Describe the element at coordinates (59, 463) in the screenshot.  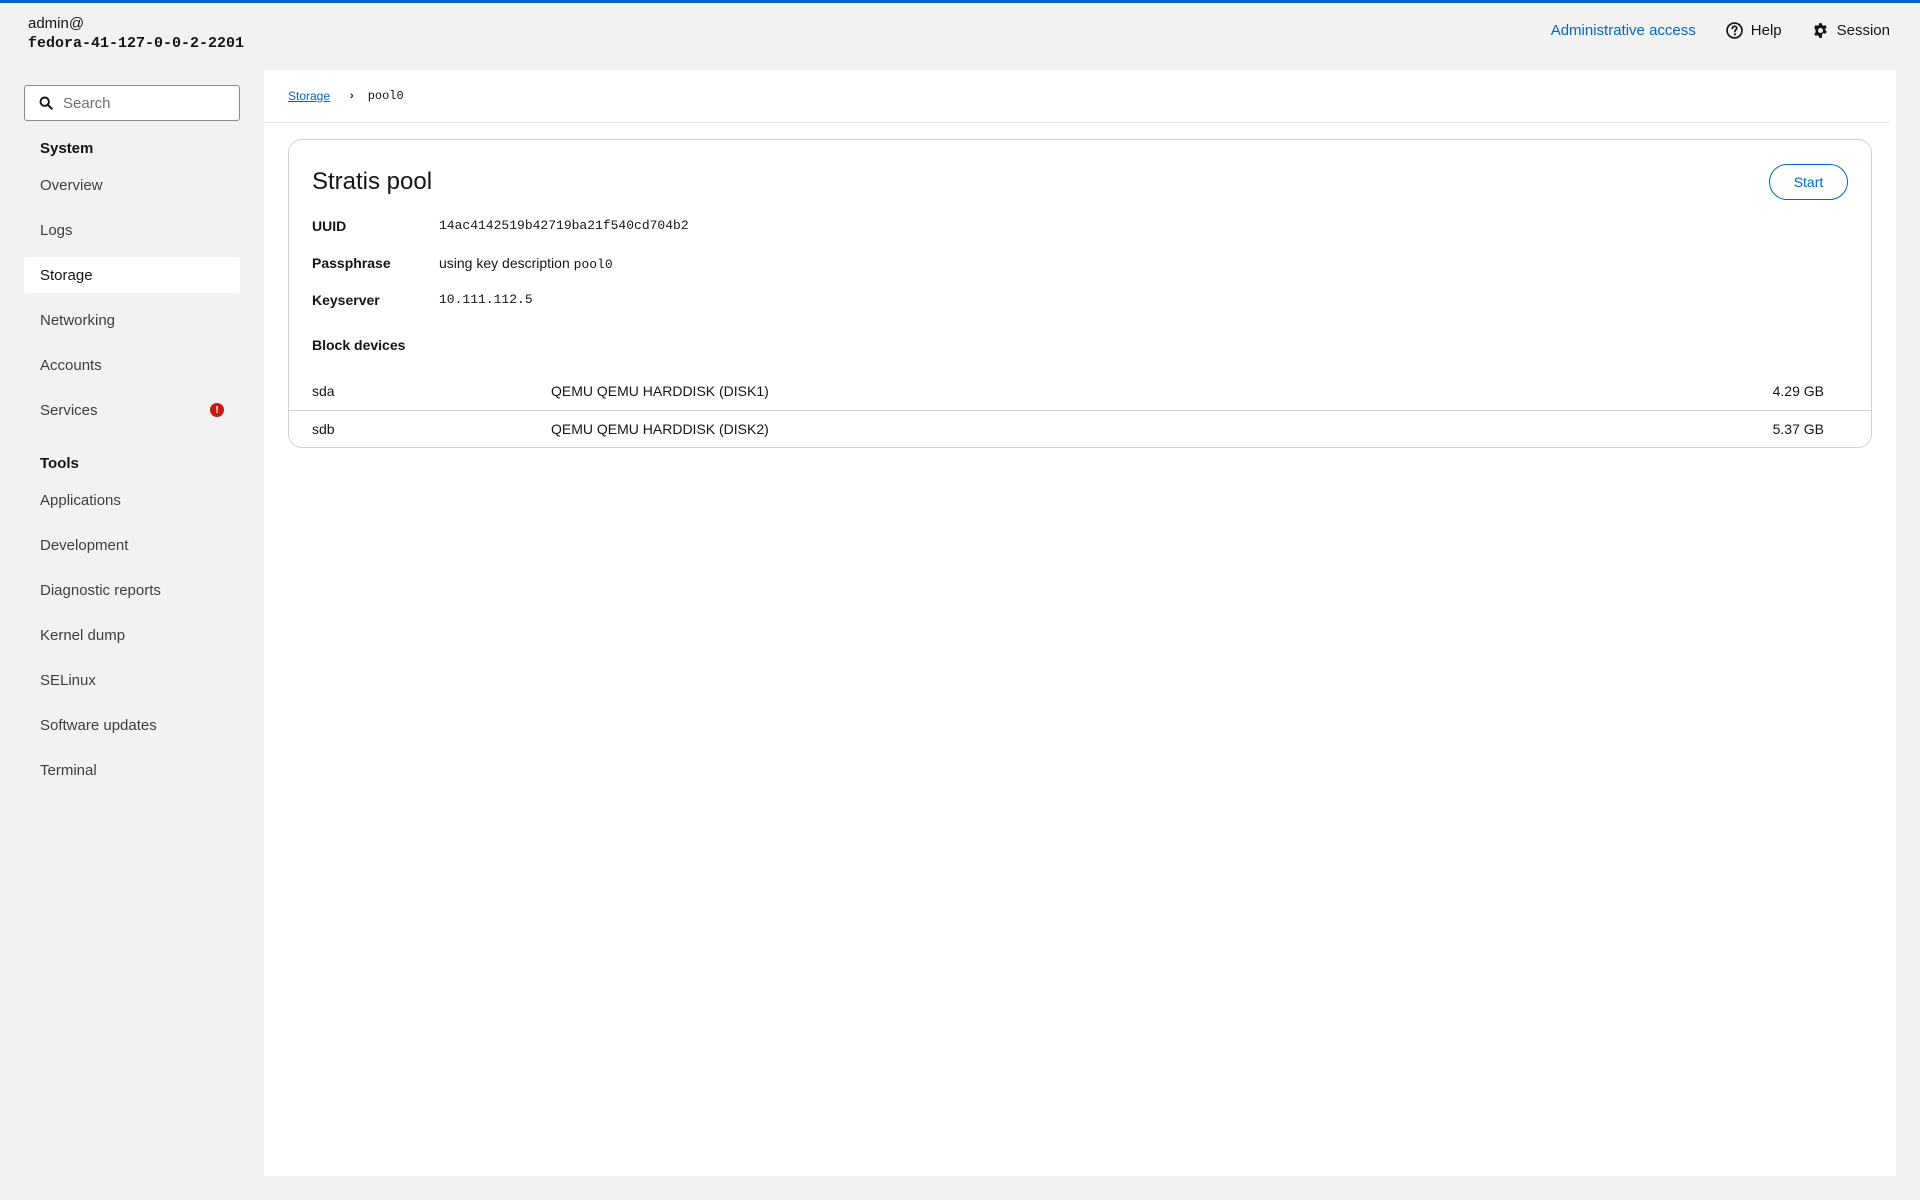
I see `nav-section-tools: Tools` at that location.